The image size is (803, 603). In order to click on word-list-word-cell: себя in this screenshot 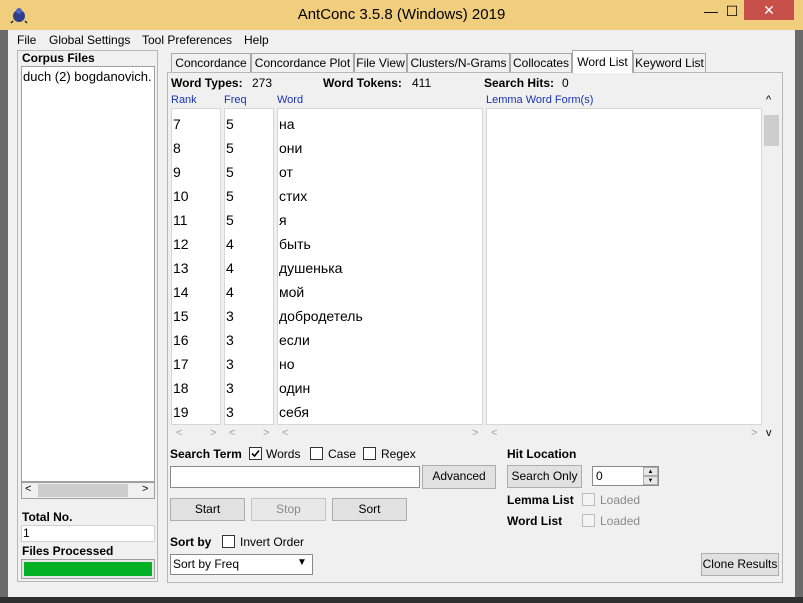, I will do `click(294, 412)`.